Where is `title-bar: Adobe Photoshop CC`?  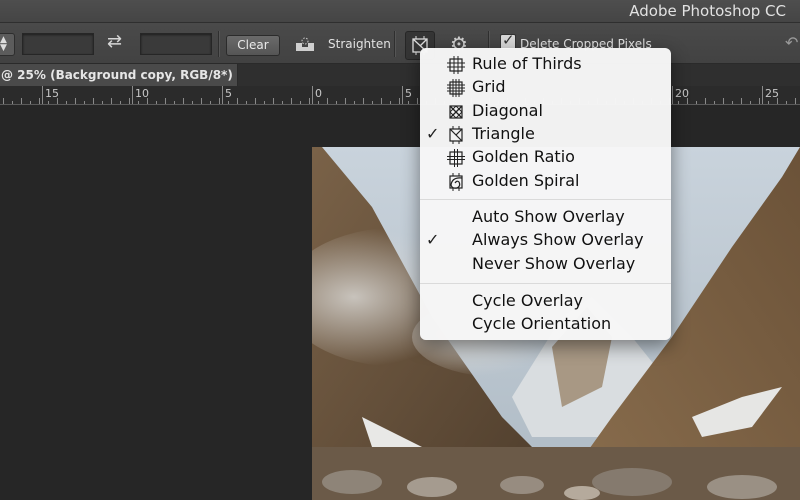 title-bar: Adobe Photoshop CC is located at coordinates (400, 11).